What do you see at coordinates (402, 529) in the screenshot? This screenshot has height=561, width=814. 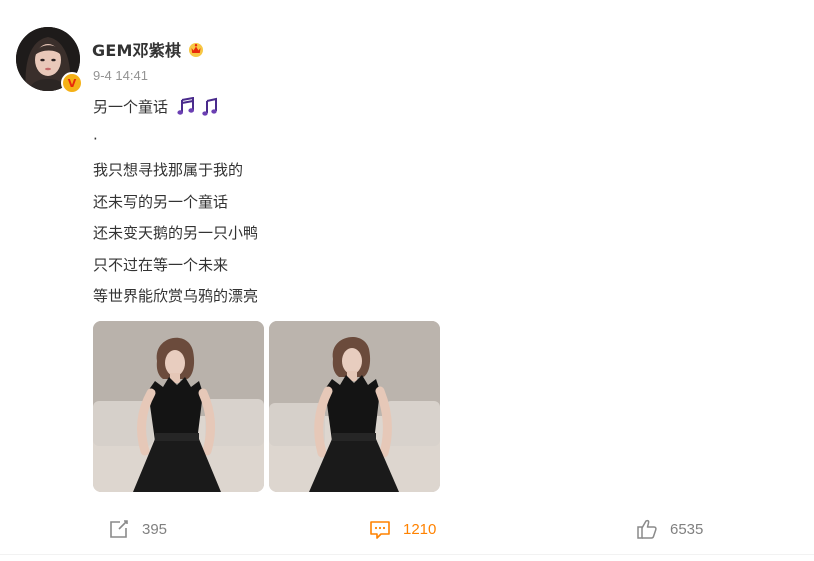 I see `comment-button: 1210` at bounding box center [402, 529].